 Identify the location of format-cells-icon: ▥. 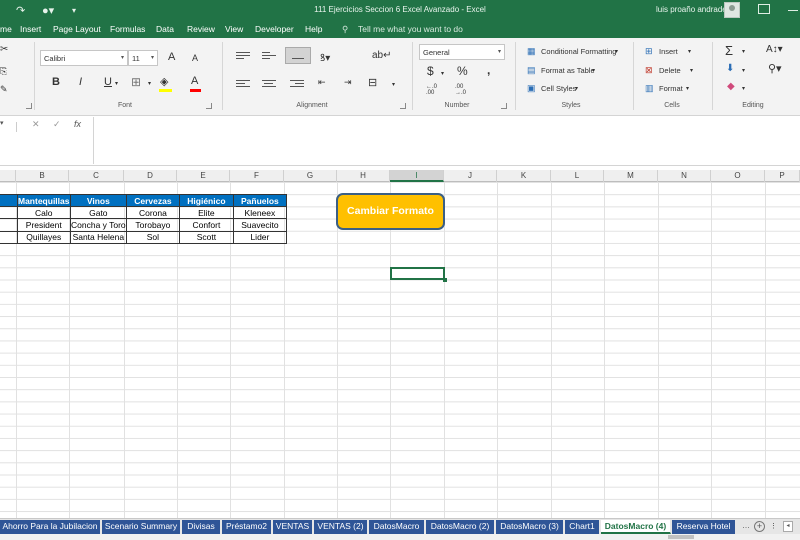
(649, 88).